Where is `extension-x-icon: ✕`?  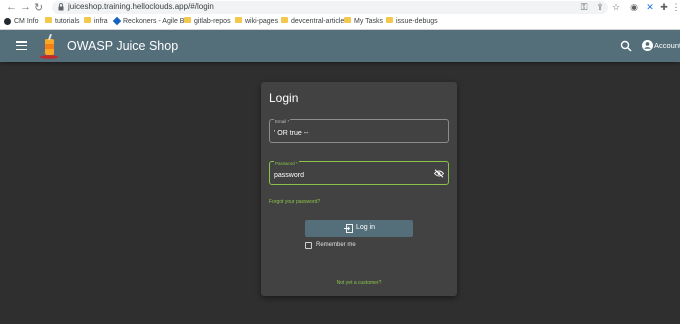 extension-x-icon: ✕ is located at coordinates (650, 7).